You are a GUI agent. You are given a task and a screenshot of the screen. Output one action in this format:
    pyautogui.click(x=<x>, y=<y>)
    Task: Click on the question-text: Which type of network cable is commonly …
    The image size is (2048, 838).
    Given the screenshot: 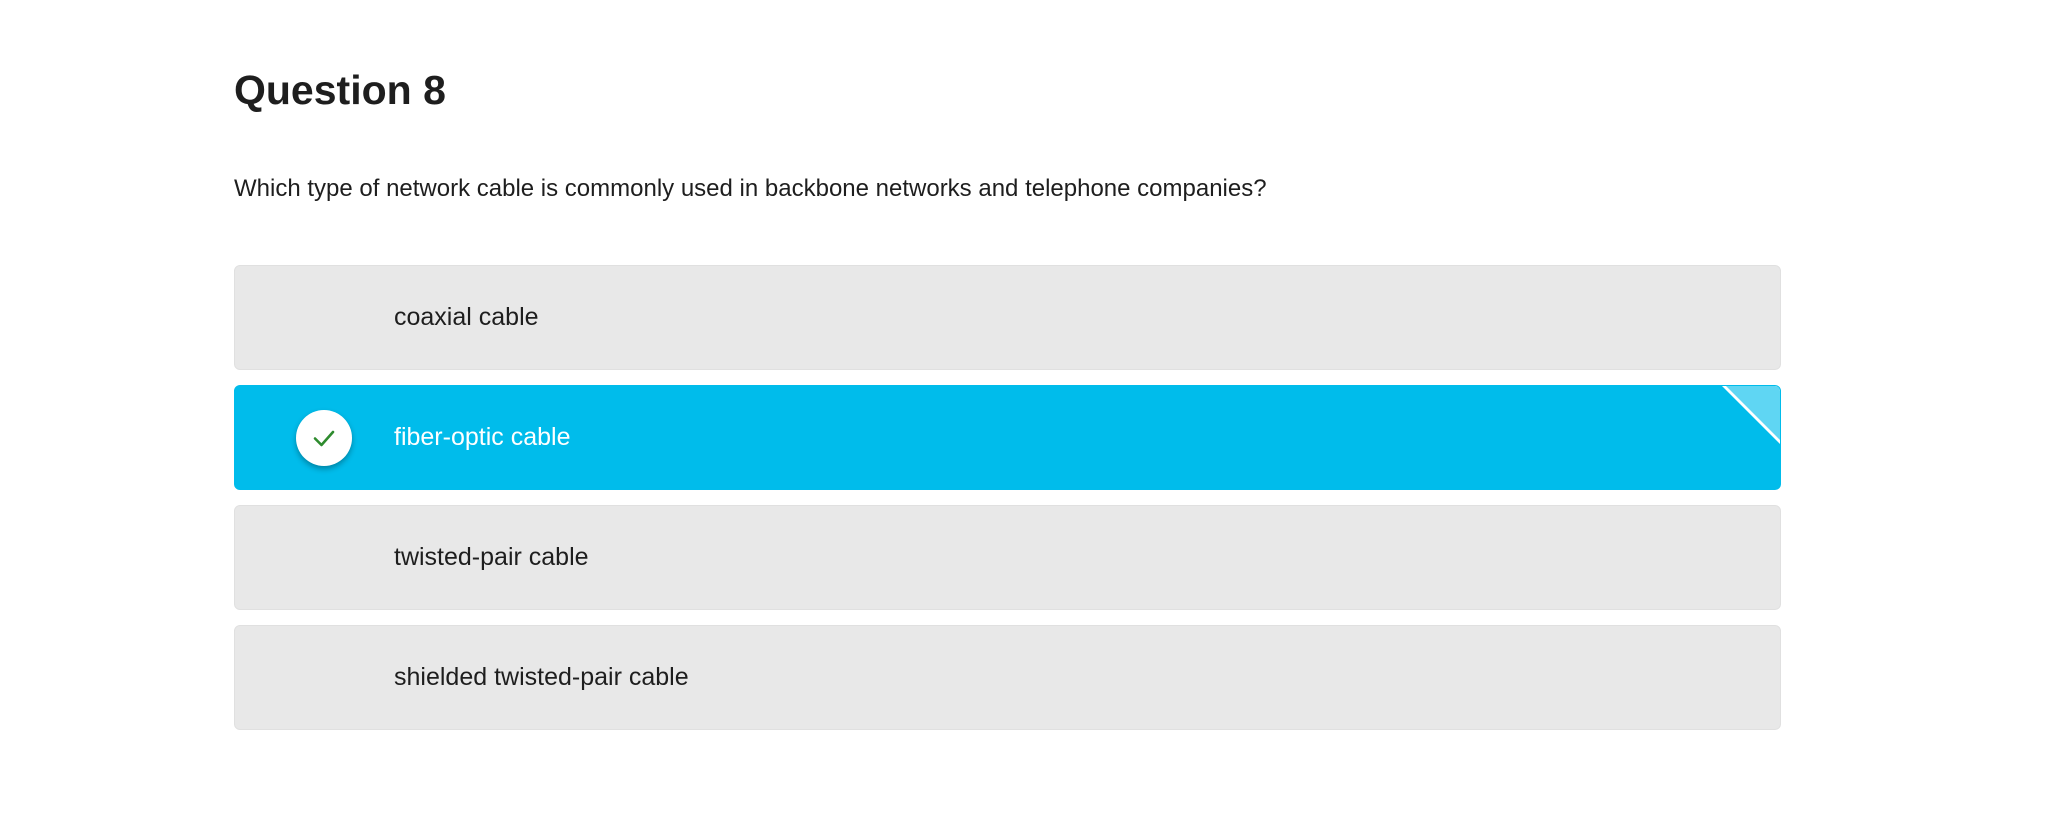 What is the action you would take?
    pyautogui.click(x=750, y=188)
    